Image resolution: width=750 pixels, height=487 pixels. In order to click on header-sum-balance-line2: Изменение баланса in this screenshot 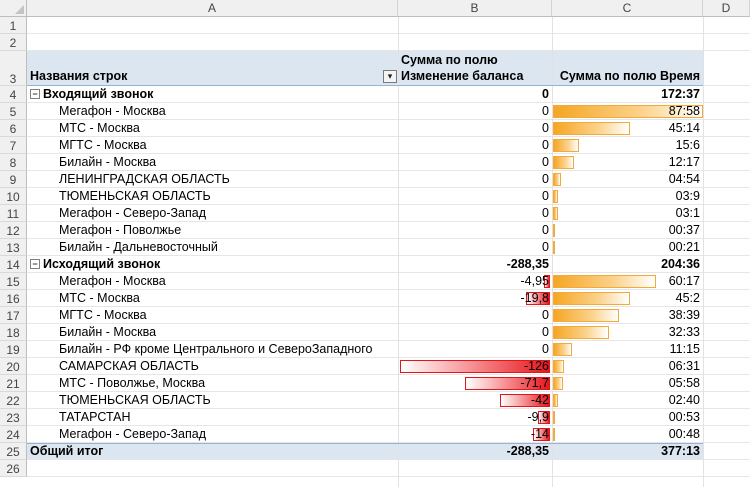, I will do `click(462, 76)`.